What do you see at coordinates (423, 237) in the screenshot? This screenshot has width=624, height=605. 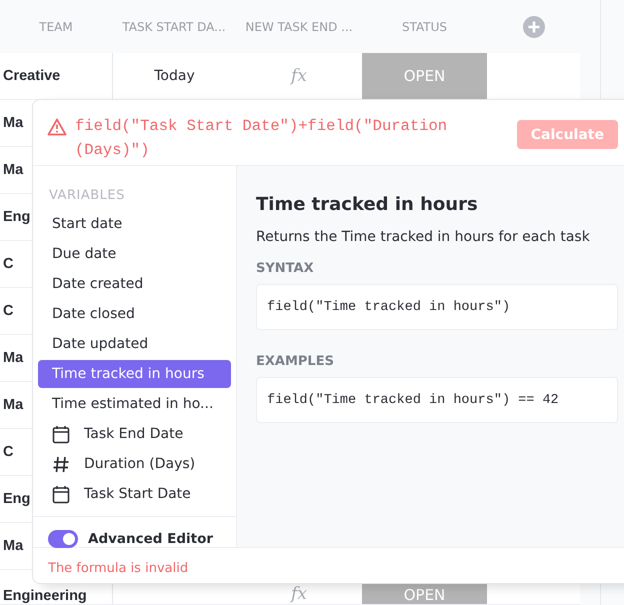 I see `detail-description: Returns the Time tracked in hours for each task` at bounding box center [423, 237].